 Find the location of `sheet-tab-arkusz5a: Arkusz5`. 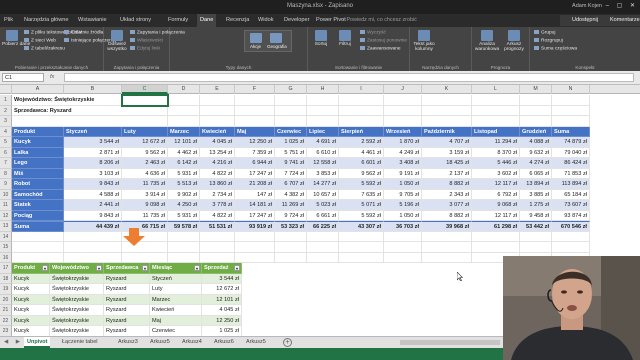

sheet-tab-arkusz5a: Arkusz5 is located at coordinates (160, 342).